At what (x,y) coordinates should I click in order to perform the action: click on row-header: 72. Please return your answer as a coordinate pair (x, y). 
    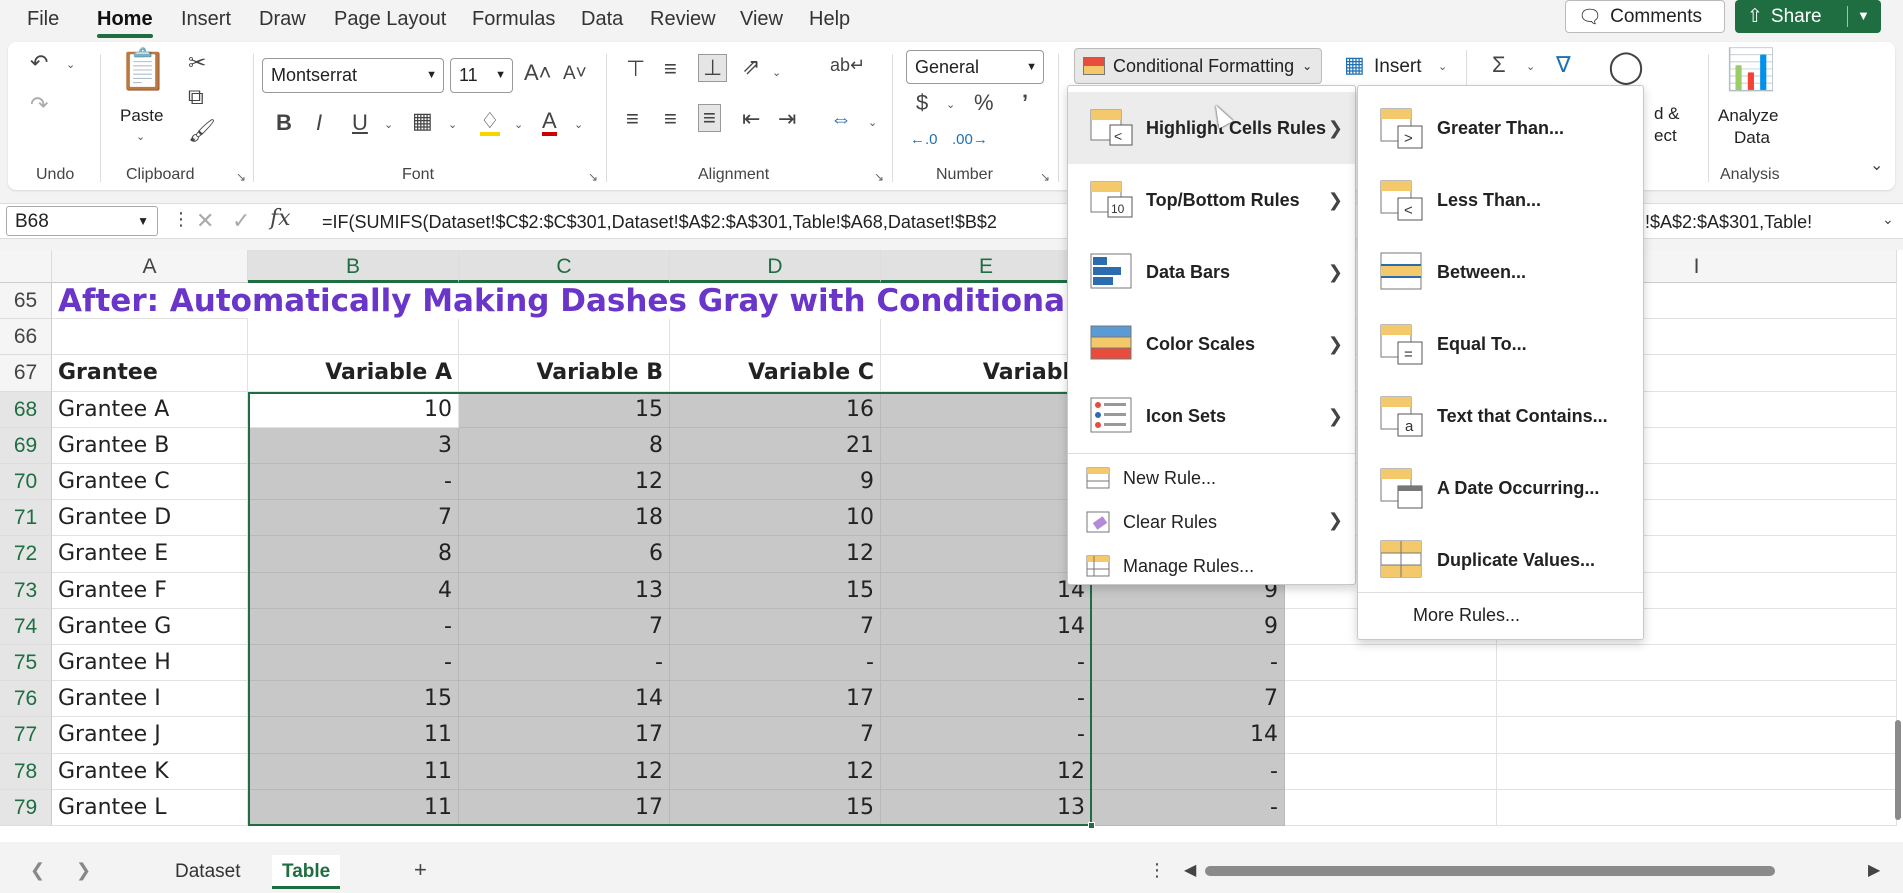
    Looking at the image, I should click on (26, 554).